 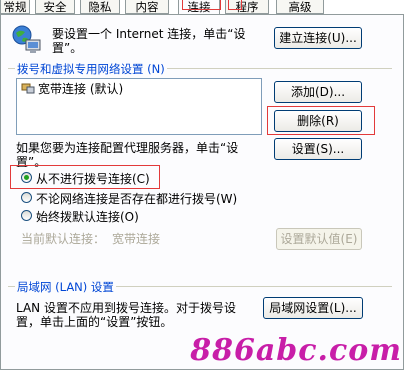 I want to click on option-always-dial-label: 始终拨默认连接(O), so click(x=87, y=216).